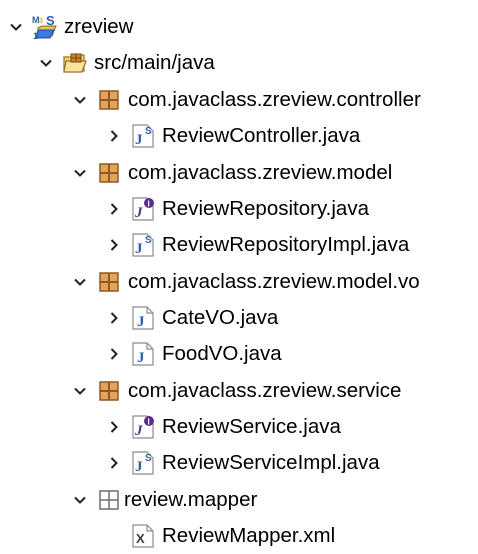 The width and height of the screenshot is (478, 554). I want to click on file-name: ReviewService.java, so click(251, 426).